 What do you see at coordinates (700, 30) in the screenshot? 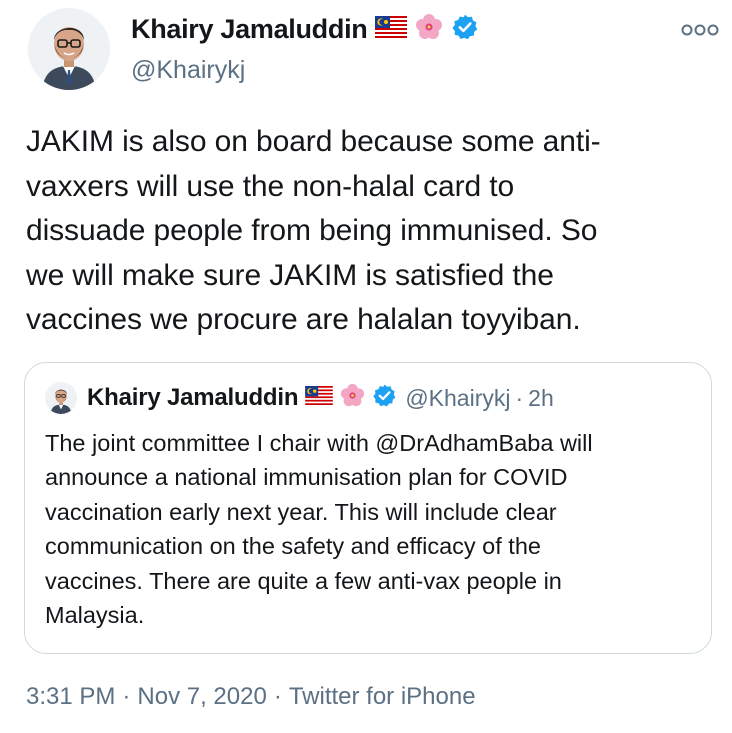
I see `more-dots-icon` at bounding box center [700, 30].